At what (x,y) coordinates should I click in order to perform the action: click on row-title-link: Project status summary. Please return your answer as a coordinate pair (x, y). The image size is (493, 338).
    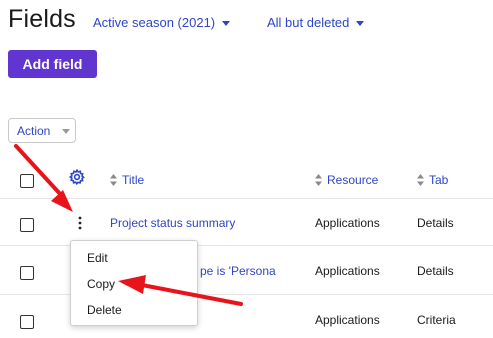
    Looking at the image, I should click on (172, 223).